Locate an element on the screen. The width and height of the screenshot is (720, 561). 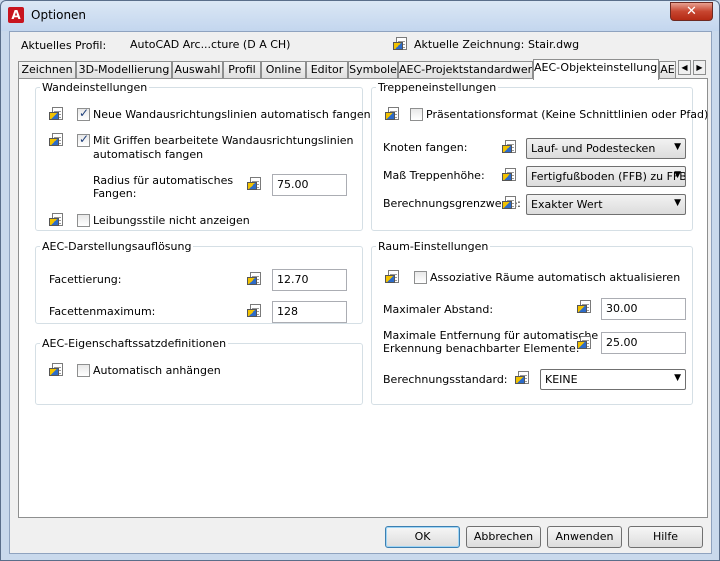
calc-standard-label: Berechnungsstandard: is located at coordinates (445, 379).